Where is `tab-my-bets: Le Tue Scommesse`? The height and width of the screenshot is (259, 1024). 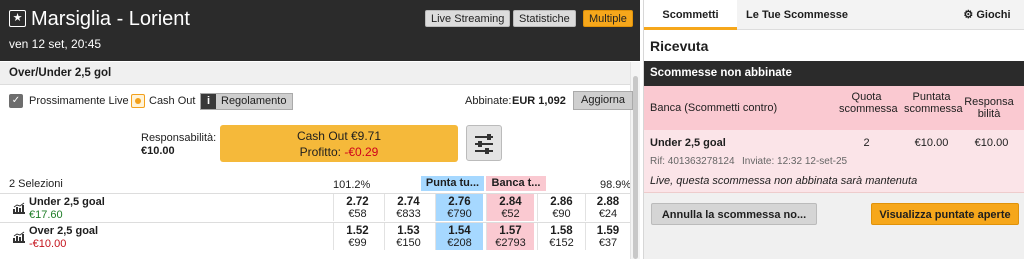 tab-my-bets: Le Tue Scommesse is located at coordinates (797, 15).